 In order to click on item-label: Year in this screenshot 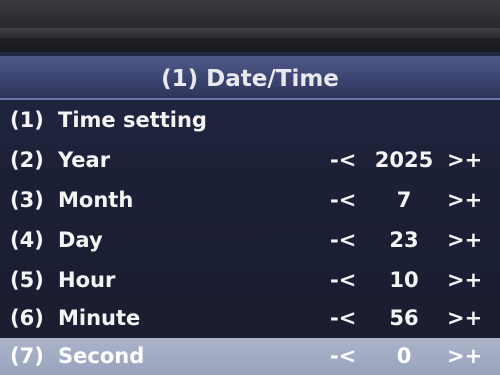, I will do `click(84, 160)`.